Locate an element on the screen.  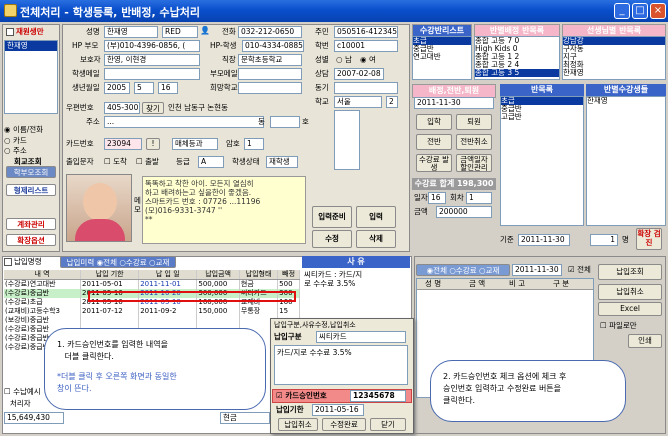
school-field: 서울 is located at coordinates (358, 102).